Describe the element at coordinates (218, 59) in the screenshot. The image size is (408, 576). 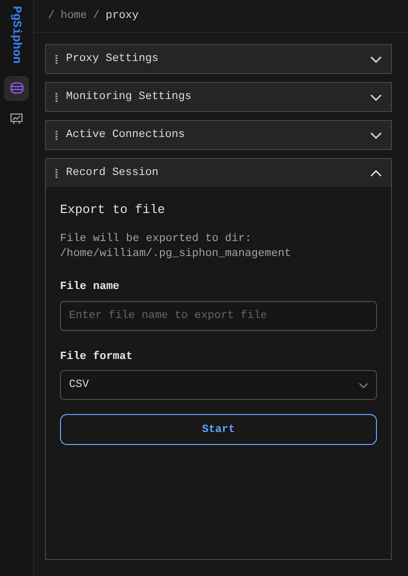
I see `accordion-header: Proxy Settings` at that location.